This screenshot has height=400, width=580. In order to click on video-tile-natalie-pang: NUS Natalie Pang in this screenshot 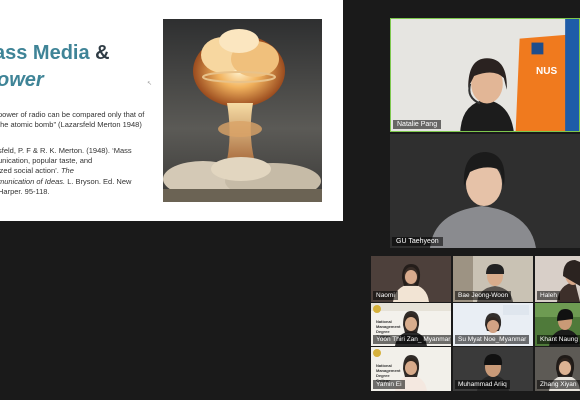, I will do `click(485, 75)`.